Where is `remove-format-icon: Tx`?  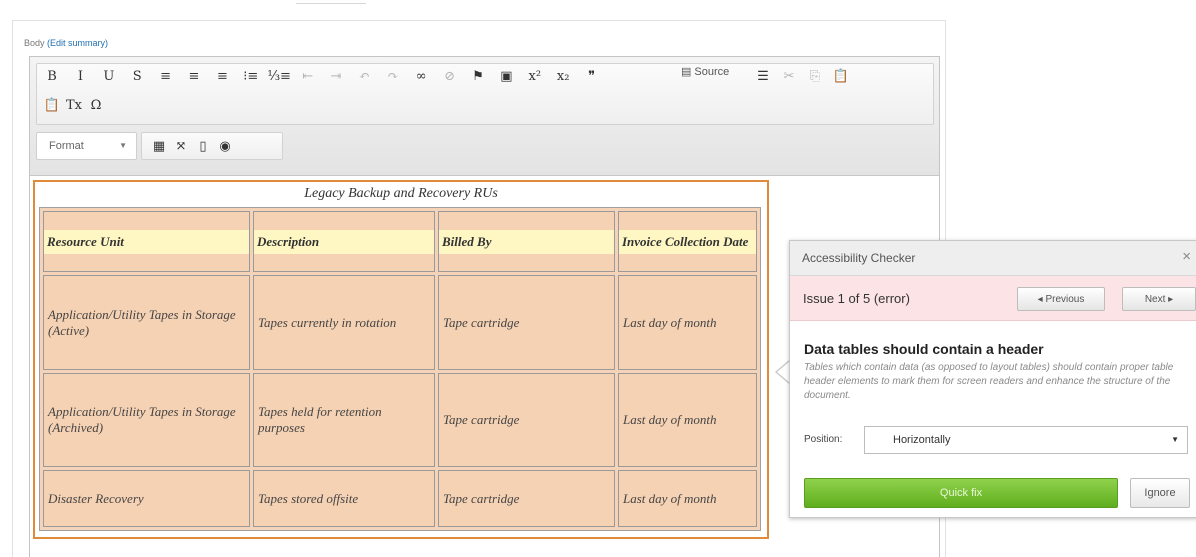 remove-format-icon: Tx is located at coordinates (74, 105).